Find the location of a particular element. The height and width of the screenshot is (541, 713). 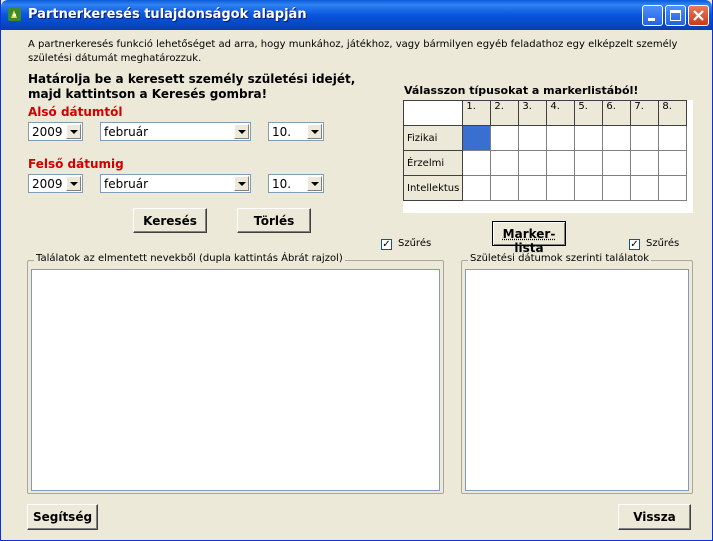

marker-corner-cell is located at coordinates (433, 113).